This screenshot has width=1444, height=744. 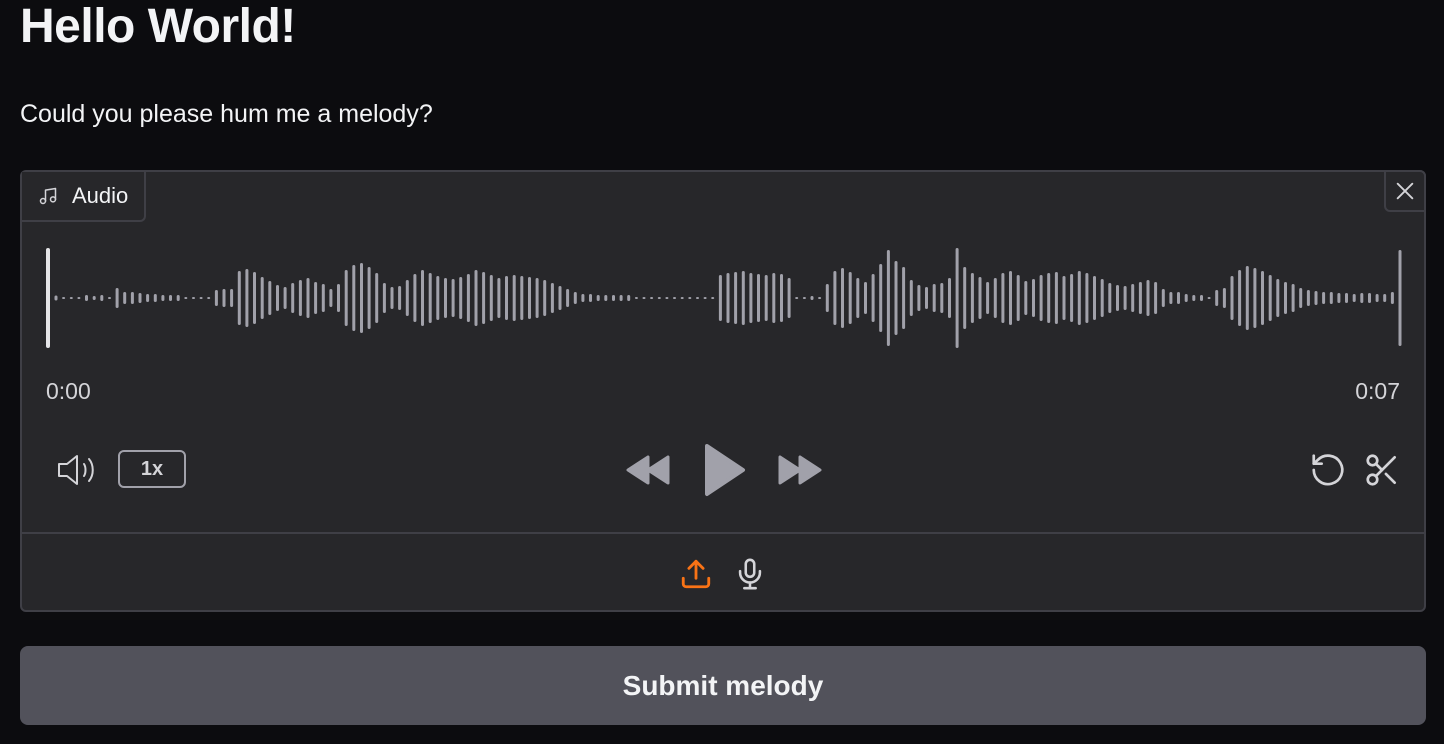 I want to click on play-button, so click(x=724, y=470).